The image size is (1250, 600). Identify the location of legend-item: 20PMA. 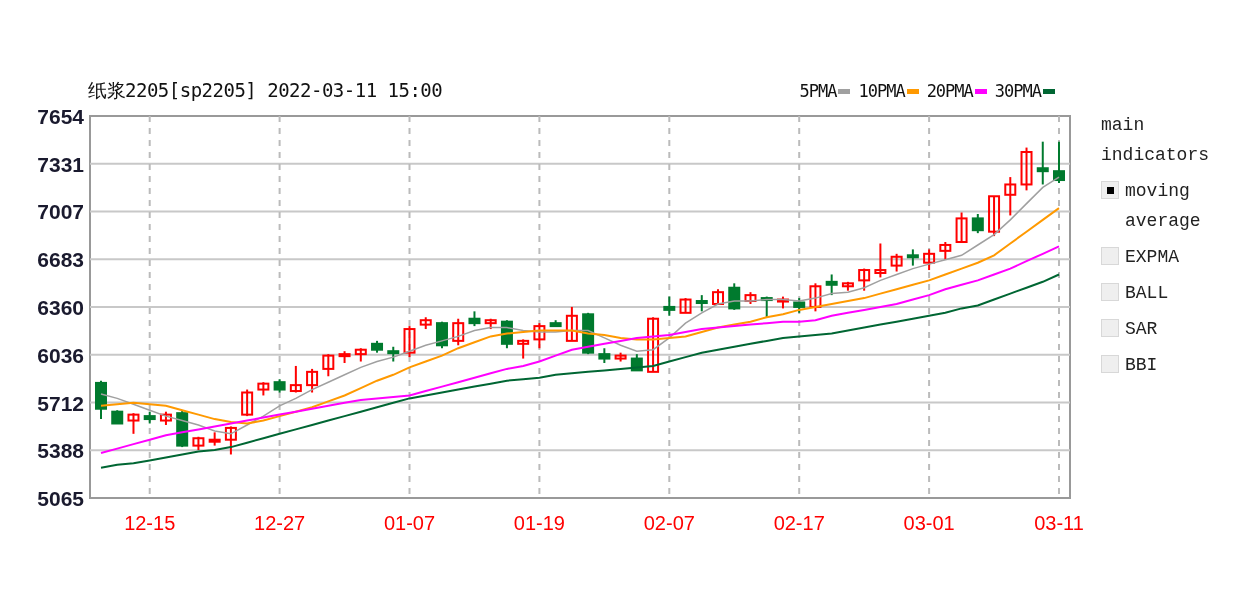
(956, 91).